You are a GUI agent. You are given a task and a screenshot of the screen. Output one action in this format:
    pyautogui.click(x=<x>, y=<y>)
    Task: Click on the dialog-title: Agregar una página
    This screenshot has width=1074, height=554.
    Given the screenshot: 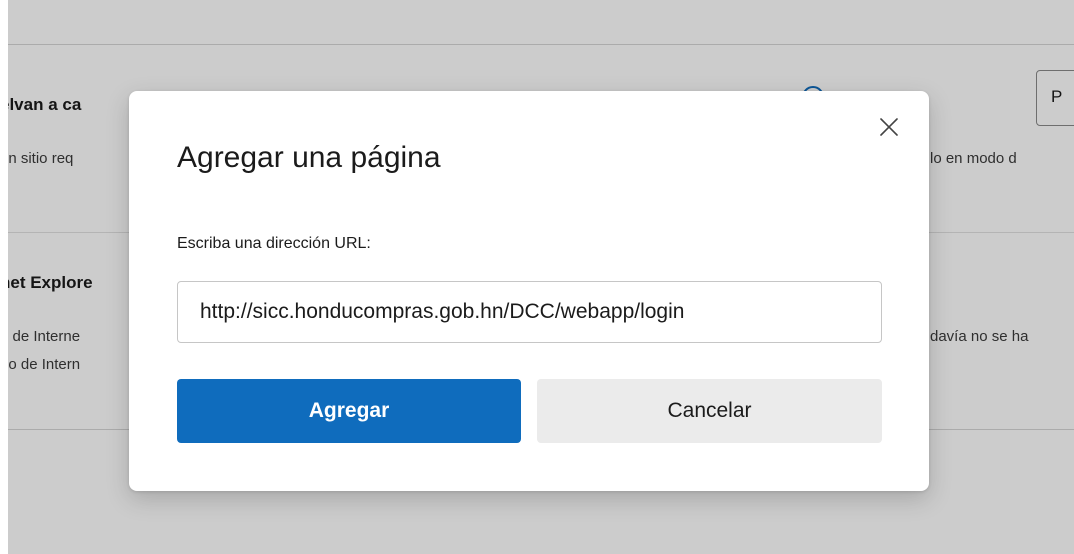 What is the action you would take?
    pyautogui.click(x=309, y=157)
    